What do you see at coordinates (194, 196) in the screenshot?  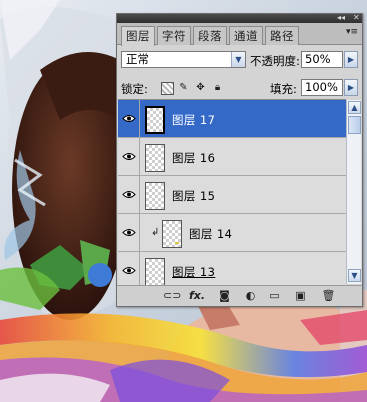 I see `layer-name: 图层 15` at bounding box center [194, 196].